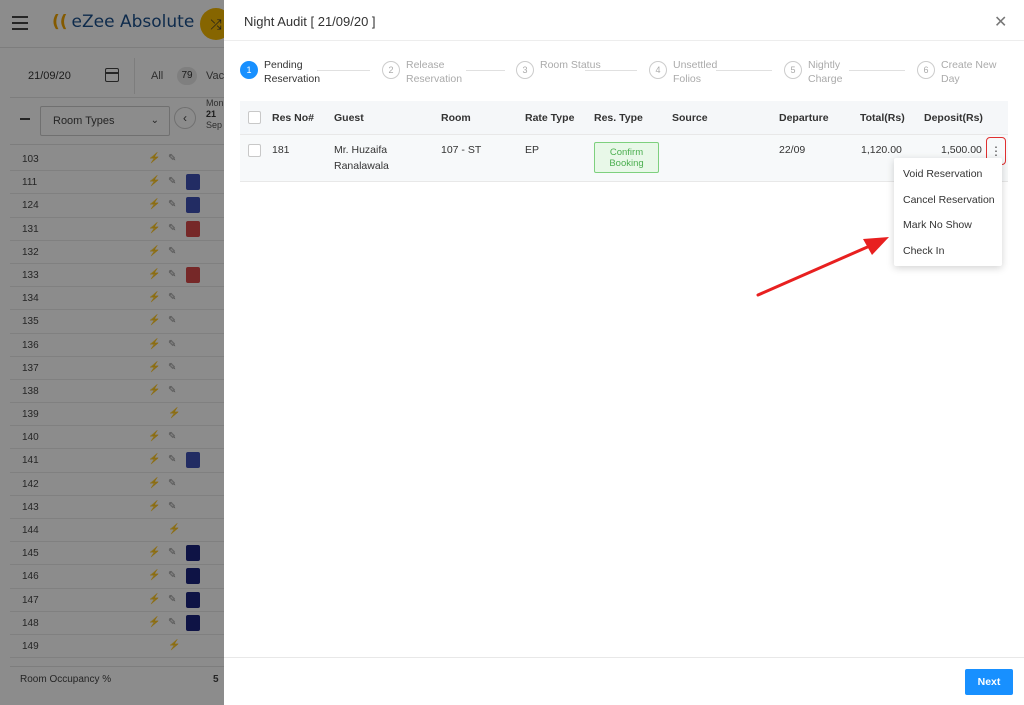 The width and height of the screenshot is (1024, 705). I want to click on close-icon: ✕, so click(1000, 22).